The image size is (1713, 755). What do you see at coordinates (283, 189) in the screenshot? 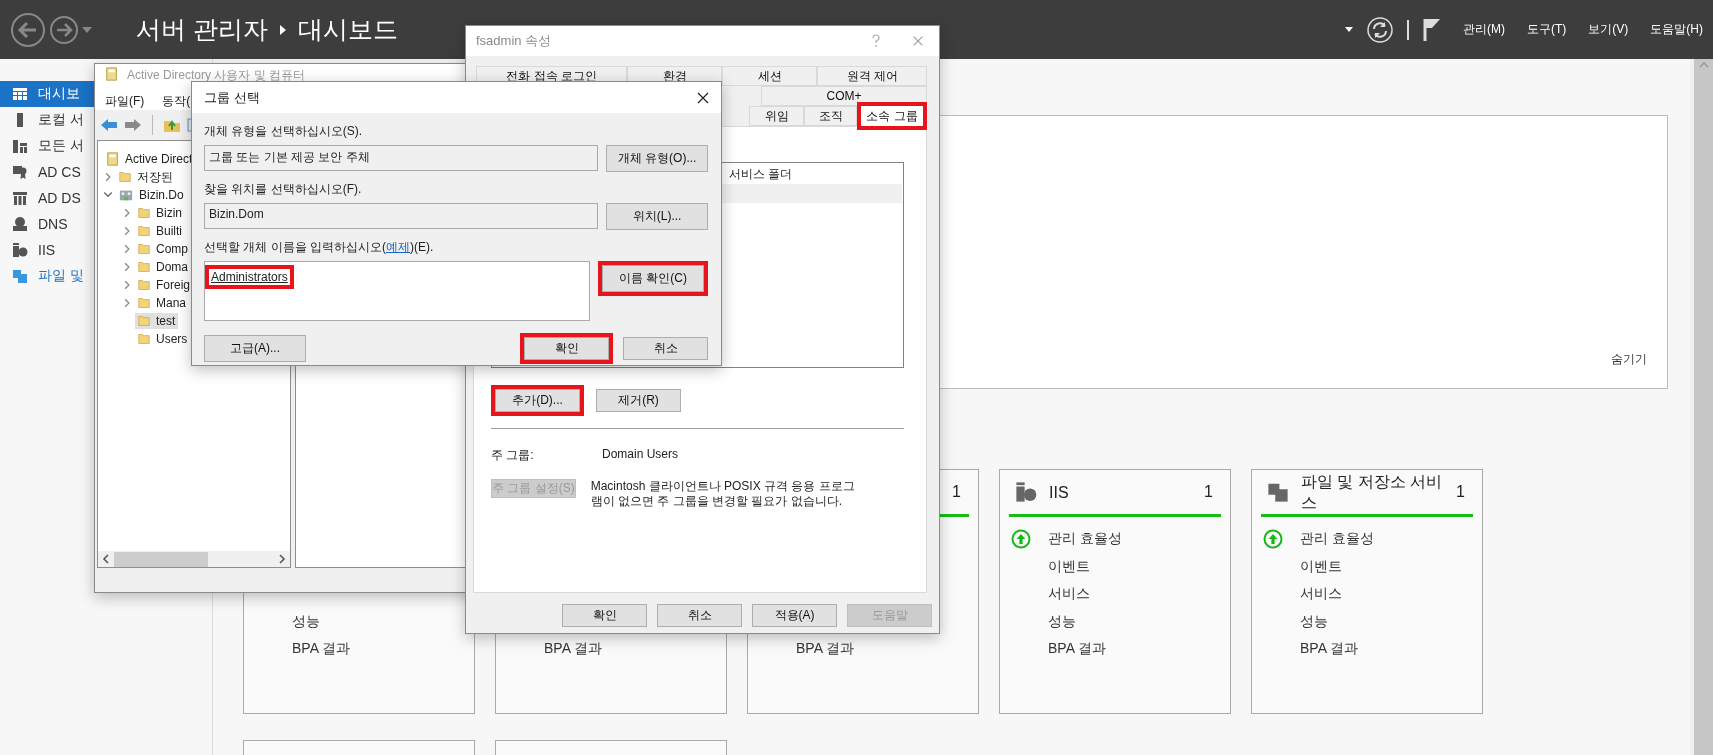
I see `field-label: 찾을 위치를 선택하십시오(F).` at bounding box center [283, 189].